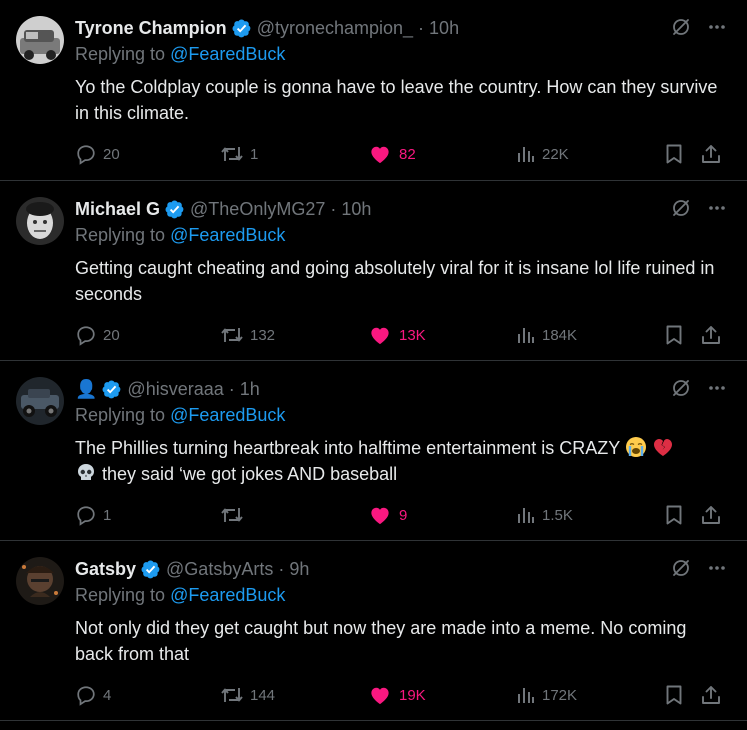 The height and width of the screenshot is (730, 747). Describe the element at coordinates (219, 569) in the screenshot. I see `handle: @GatsbyArts` at that location.